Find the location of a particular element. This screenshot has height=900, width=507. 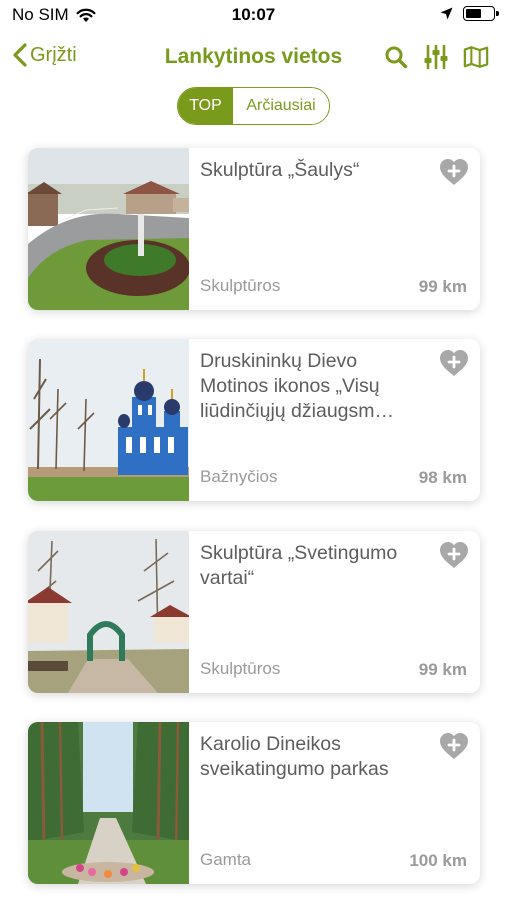

location-arrow-icon is located at coordinates (446, 13).